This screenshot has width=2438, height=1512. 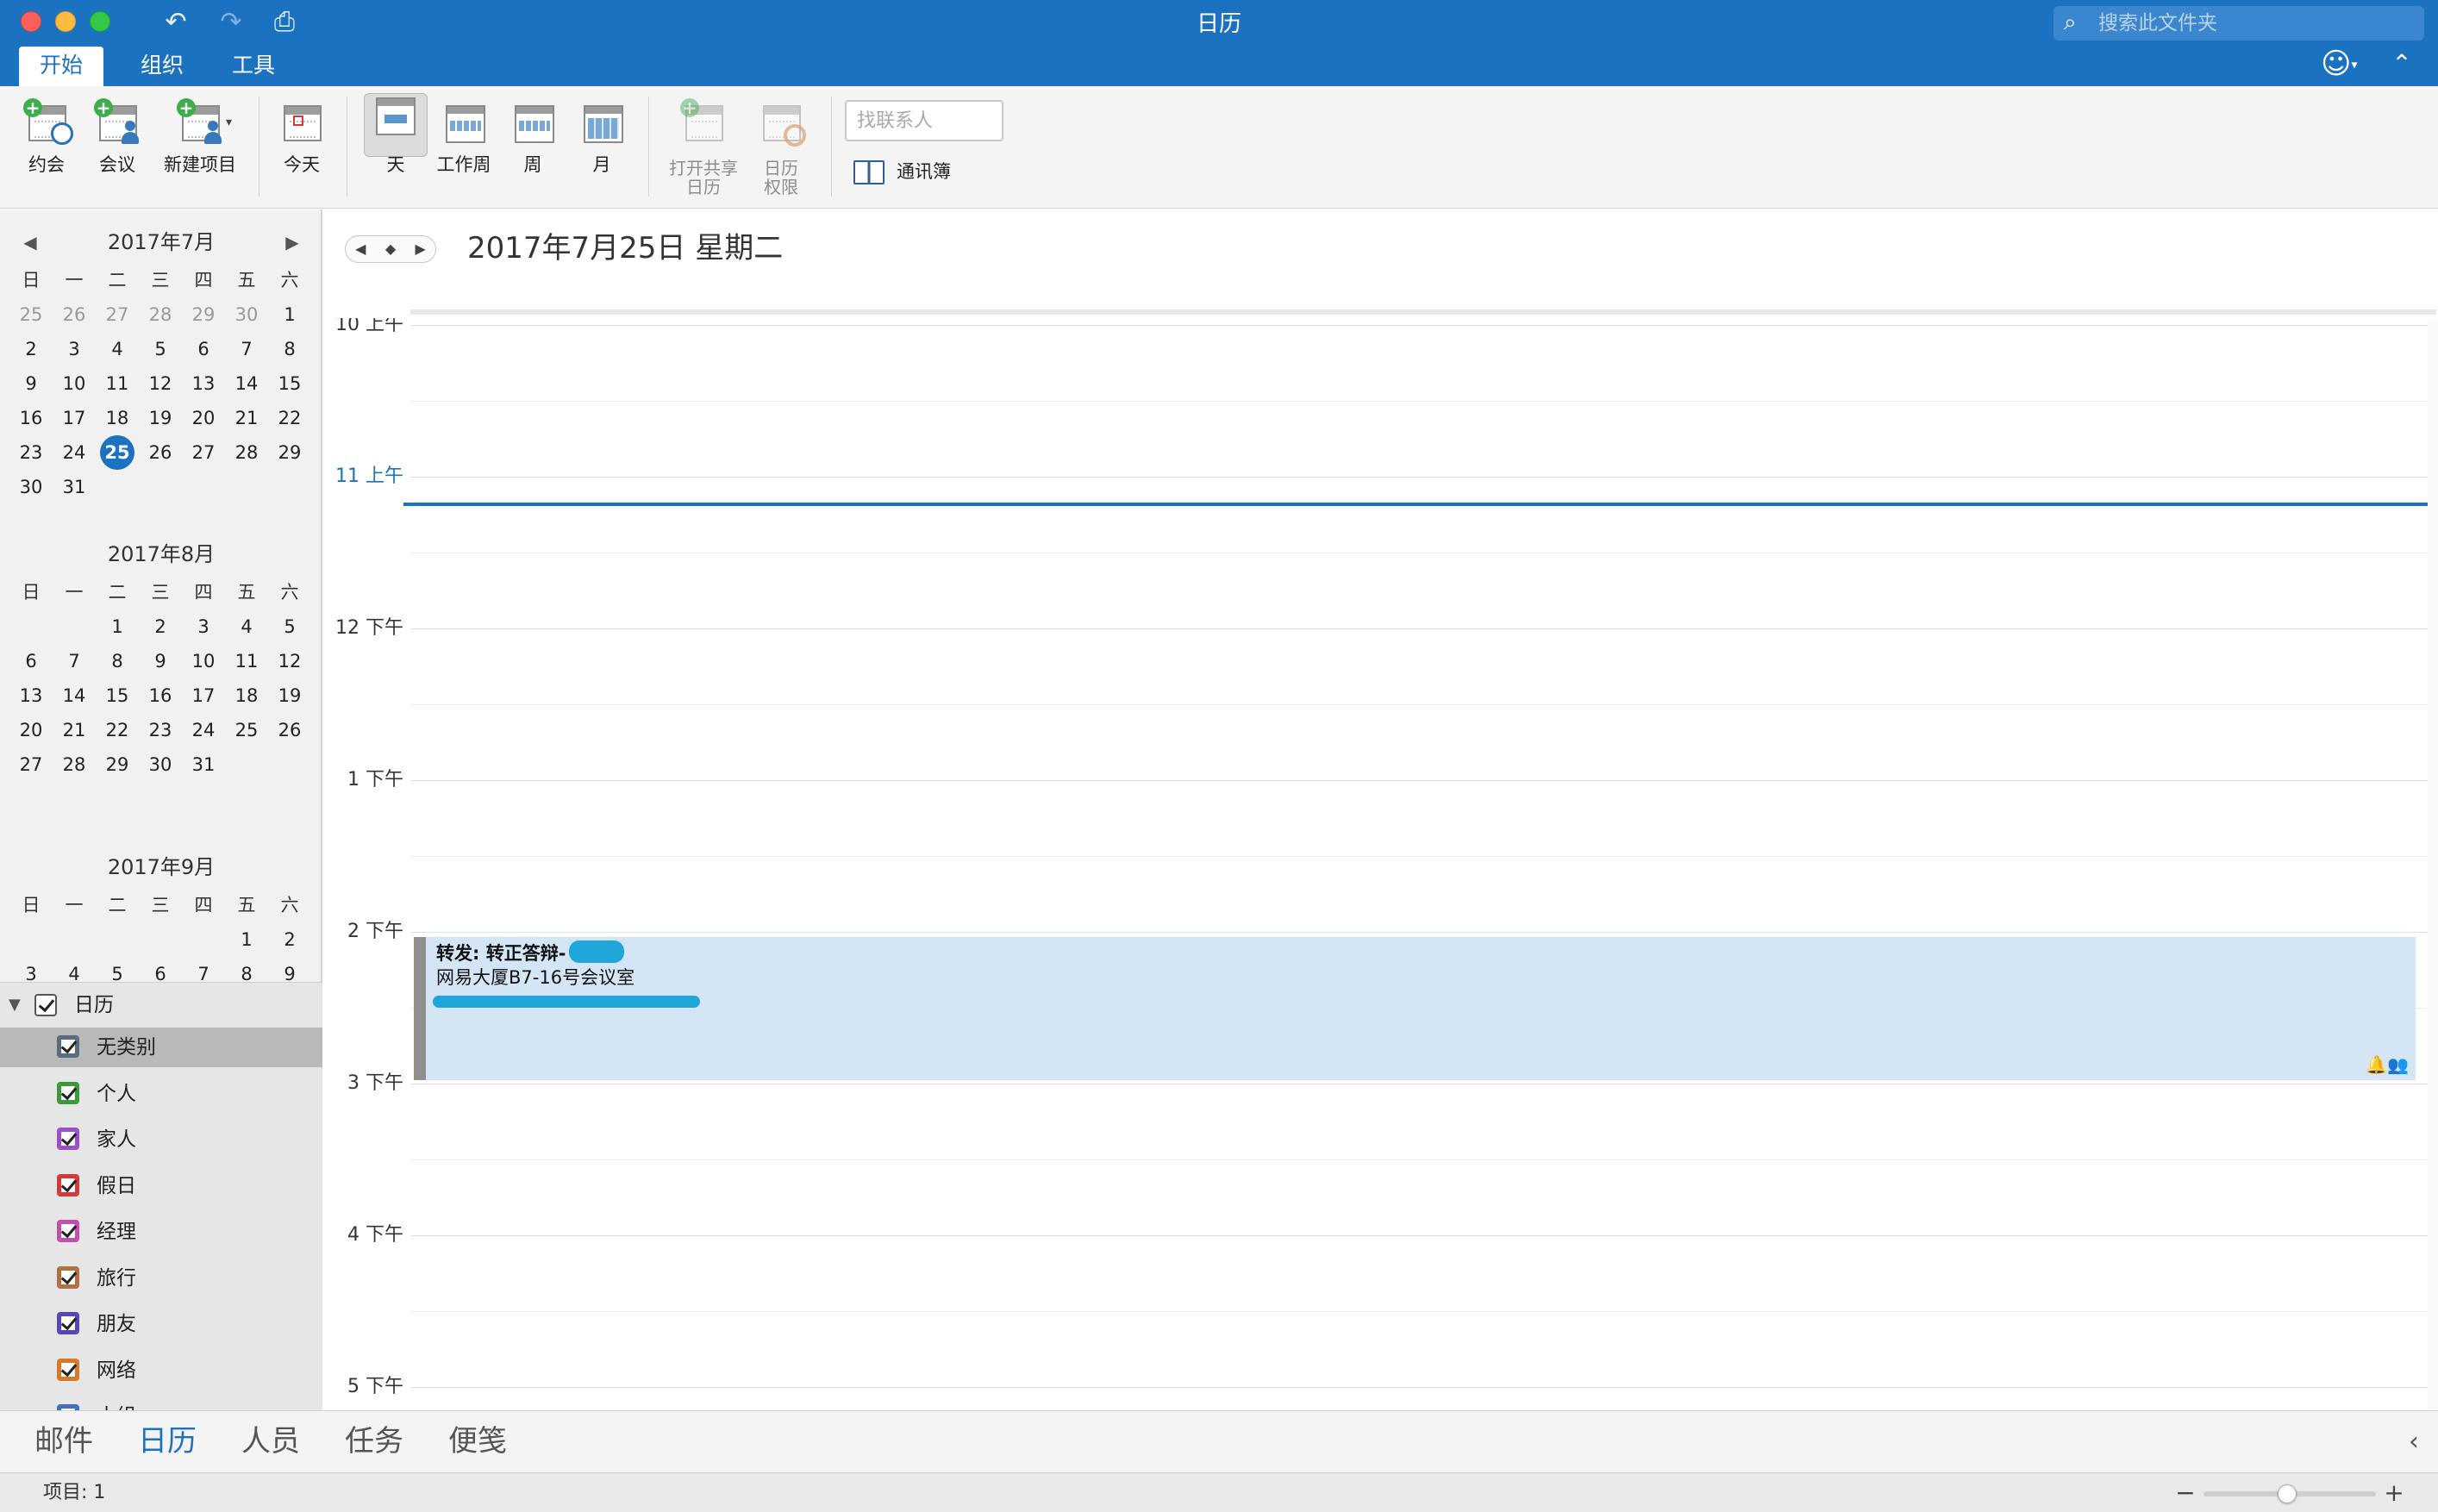 I want to click on mini-calendar-day: 22, so click(x=289, y=418).